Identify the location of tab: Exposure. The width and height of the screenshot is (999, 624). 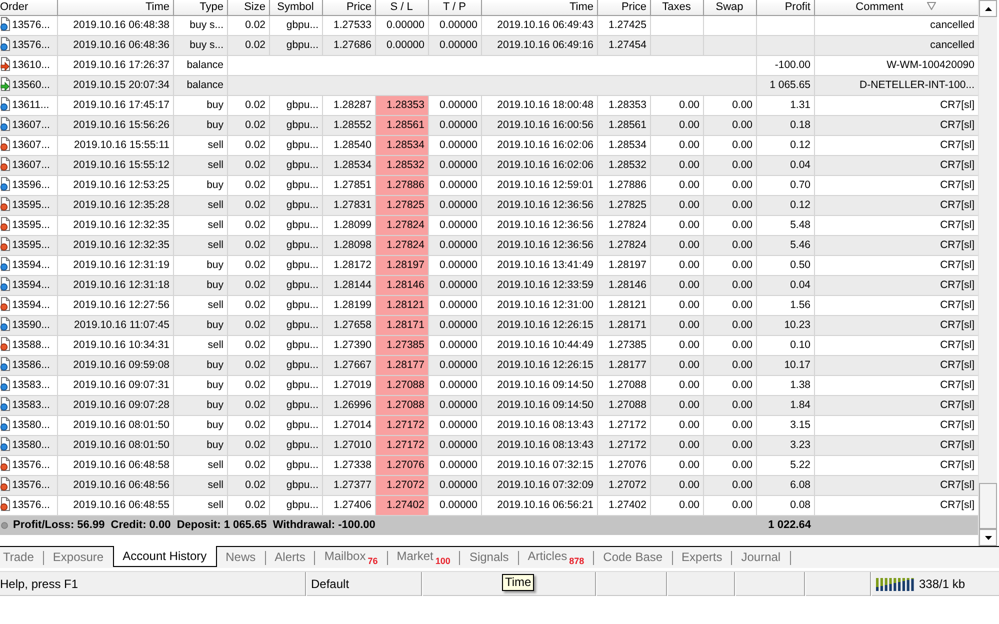
(78, 557).